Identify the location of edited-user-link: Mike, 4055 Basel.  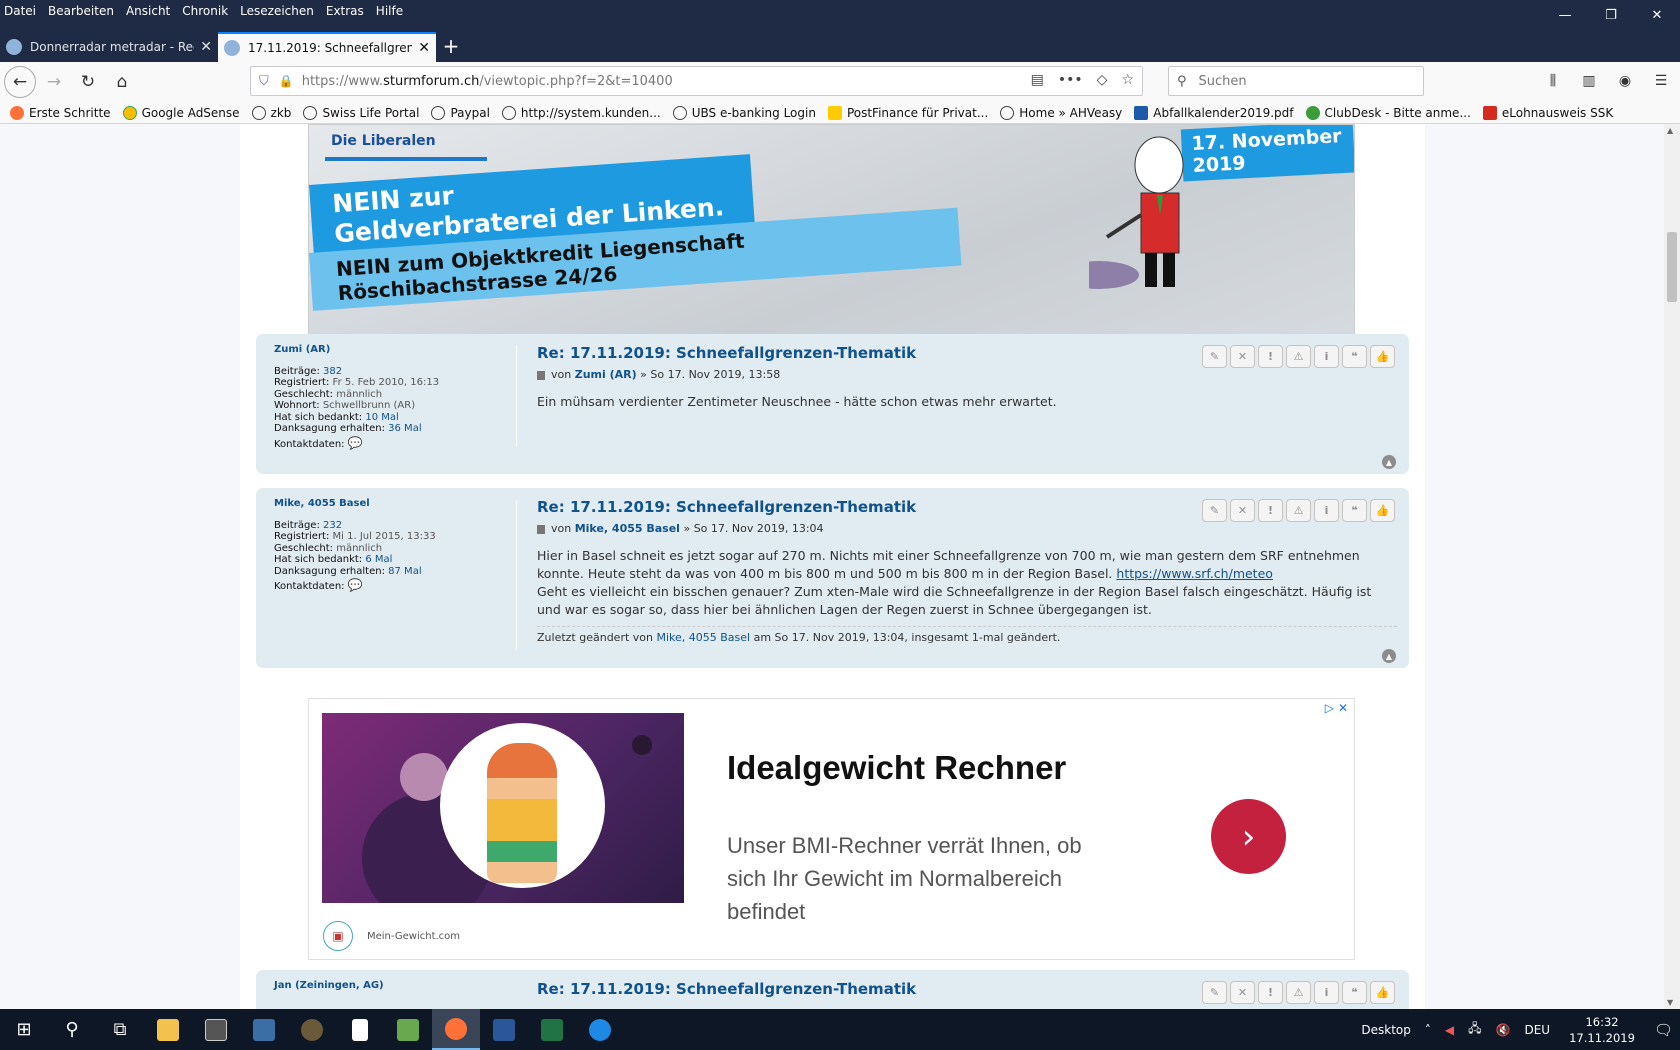
(703, 637).